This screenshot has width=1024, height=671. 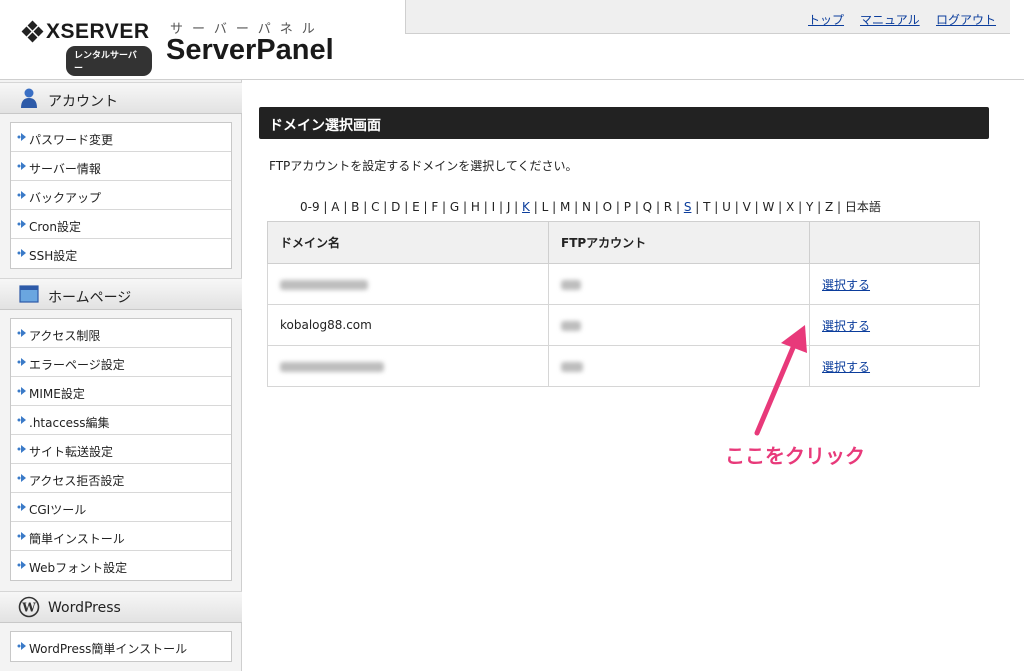 I want to click on alpha-i: I, so click(x=493, y=207).